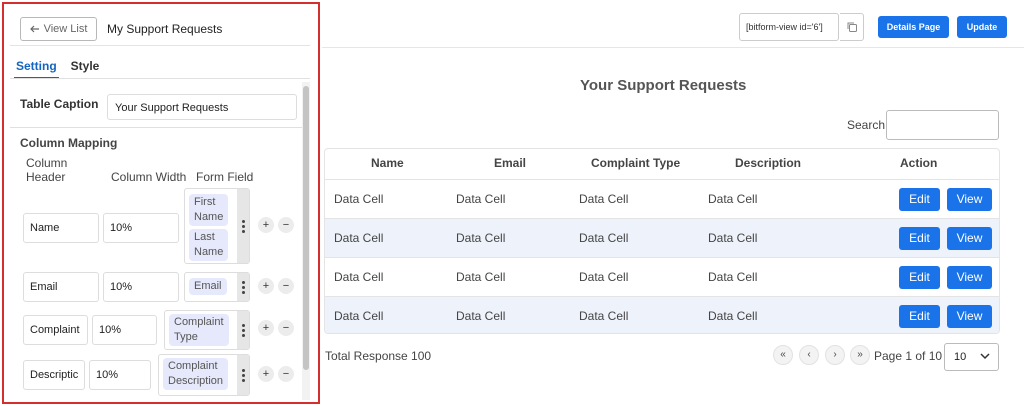  I want to click on panel-scrollbar-thumb, so click(306, 228).